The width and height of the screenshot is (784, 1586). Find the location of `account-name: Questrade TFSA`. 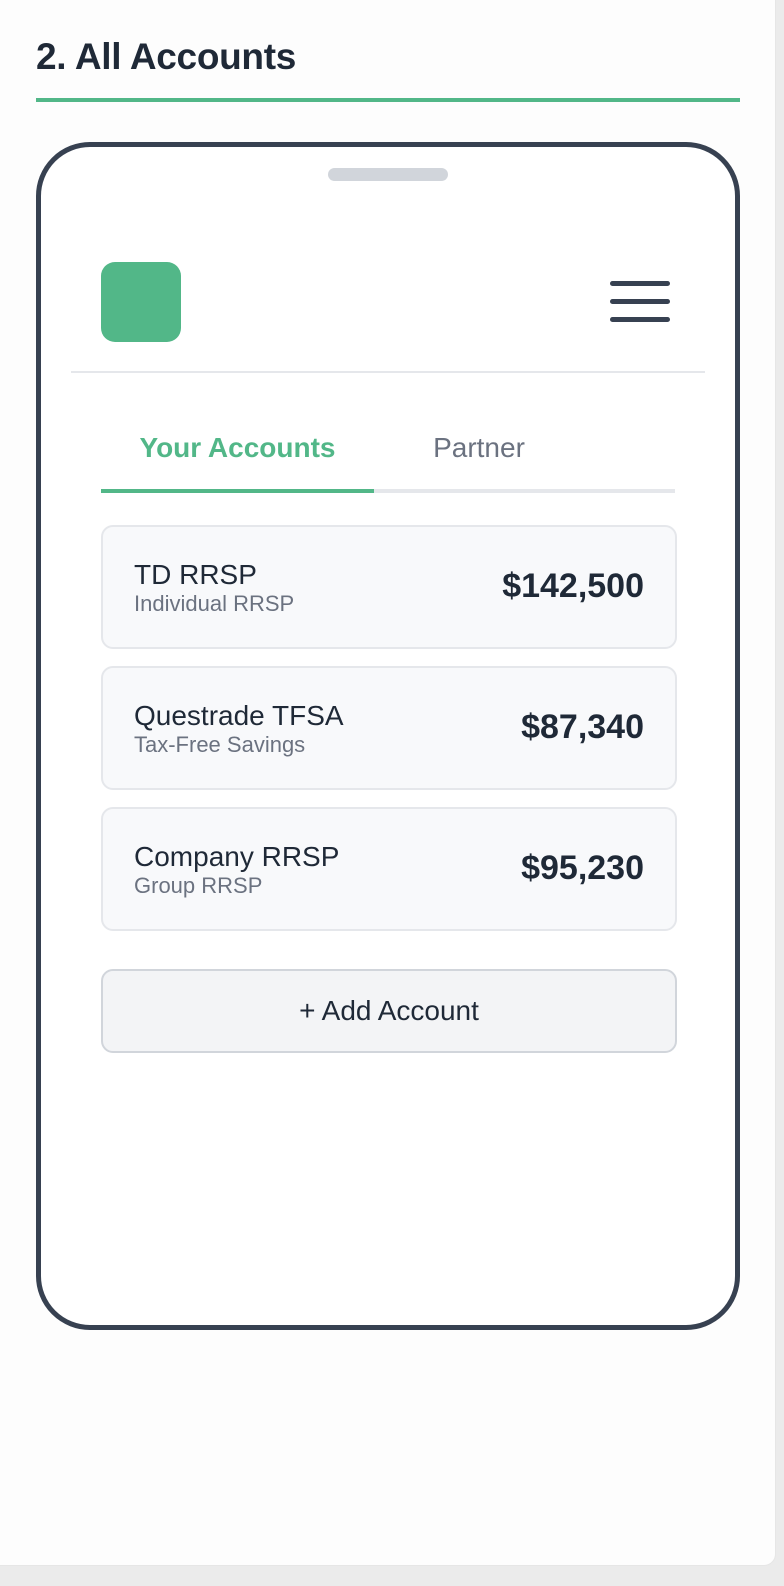

account-name: Questrade TFSA is located at coordinates (239, 715).